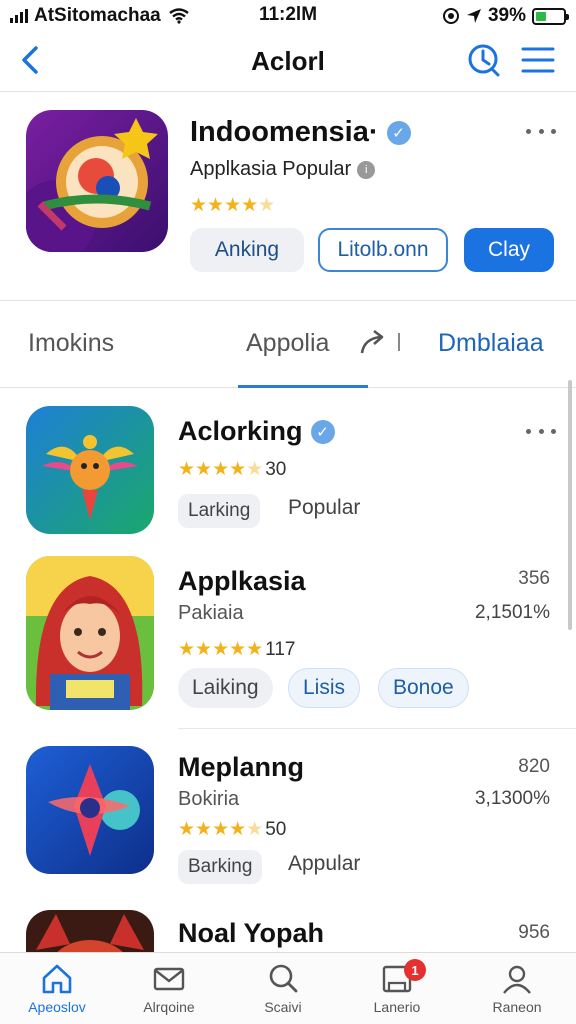  Describe the element at coordinates (209, 799) in the screenshot. I see `app-subtitle: Bokiria` at that location.